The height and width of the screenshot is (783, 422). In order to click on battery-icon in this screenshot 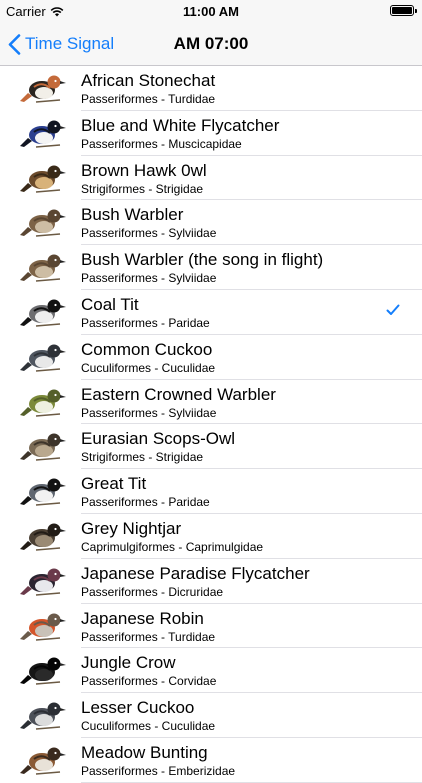, I will do `click(403, 10)`.